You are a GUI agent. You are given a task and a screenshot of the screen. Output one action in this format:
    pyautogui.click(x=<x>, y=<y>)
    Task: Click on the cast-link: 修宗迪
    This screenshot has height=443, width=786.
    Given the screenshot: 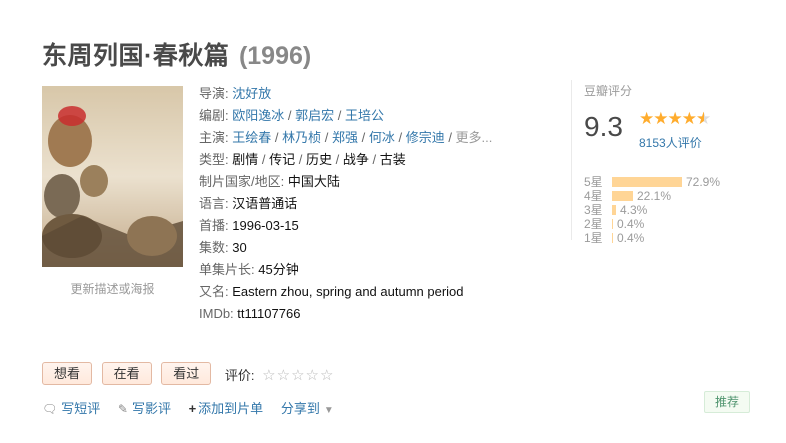 What is the action you would take?
    pyautogui.click(x=425, y=137)
    